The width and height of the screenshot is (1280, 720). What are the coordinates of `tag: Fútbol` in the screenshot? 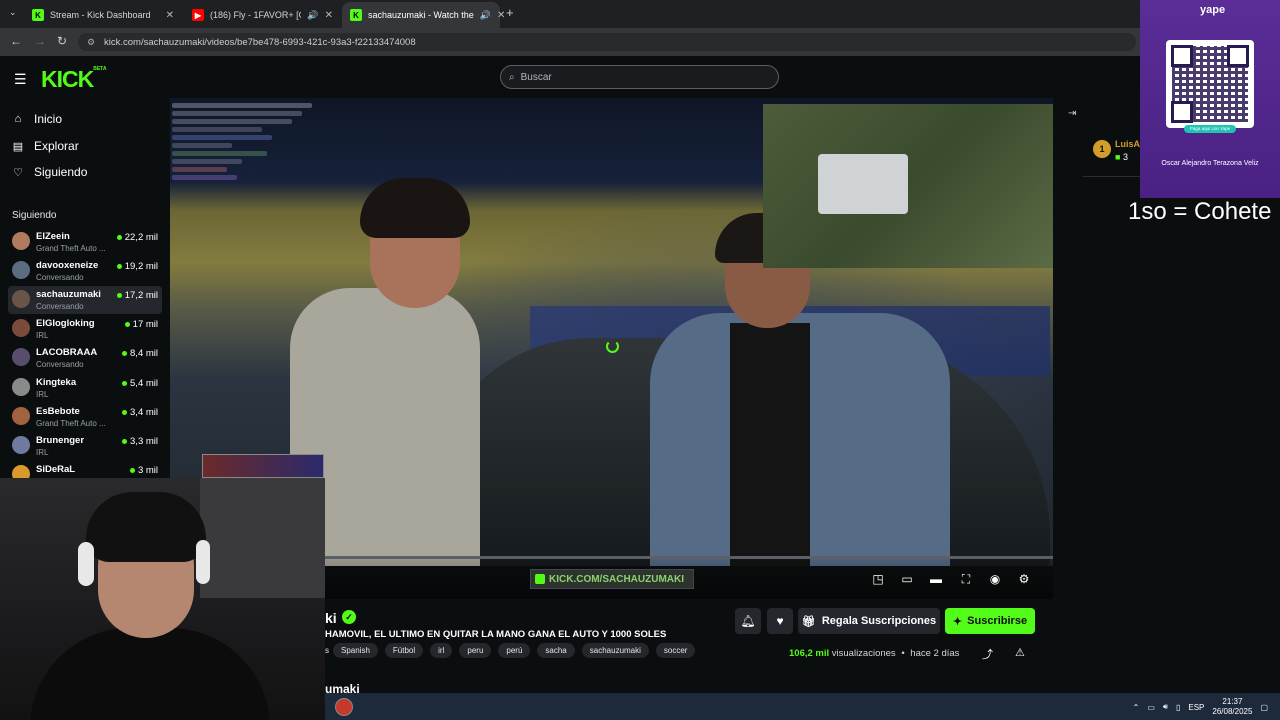 It's located at (404, 650).